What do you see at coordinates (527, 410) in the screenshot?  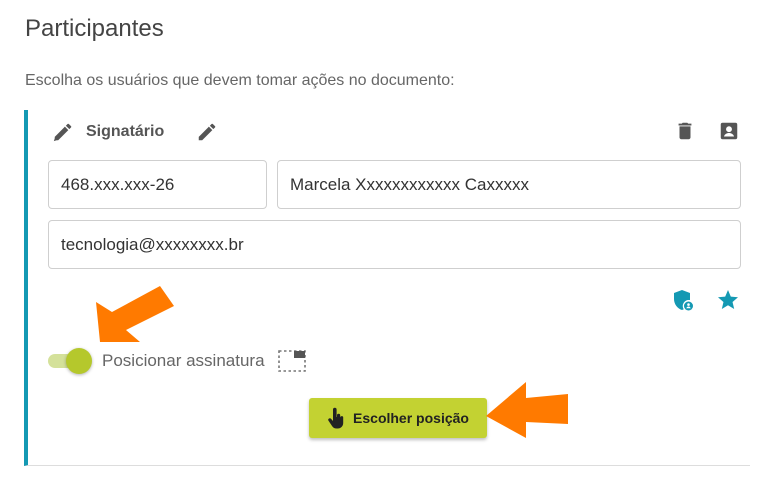 I see `annotation-arrow-button-icon` at bounding box center [527, 410].